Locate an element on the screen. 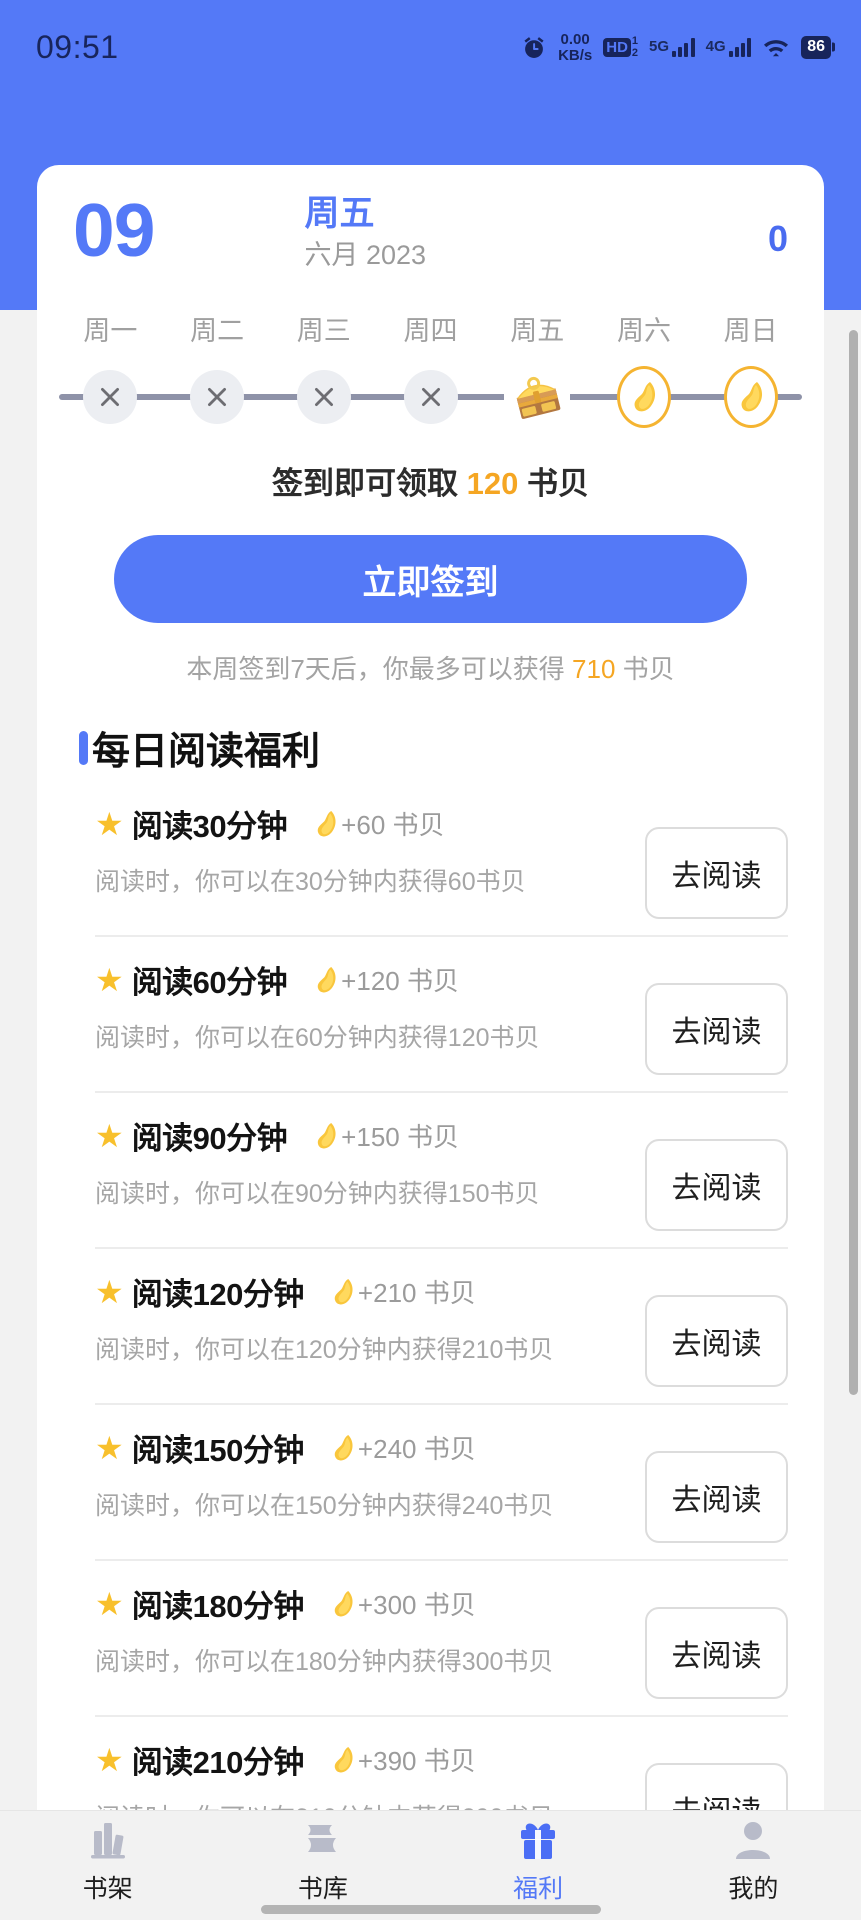 This screenshot has width=861, height=1920. list-item-reward-text: +120 书贝 is located at coordinates (400, 981).